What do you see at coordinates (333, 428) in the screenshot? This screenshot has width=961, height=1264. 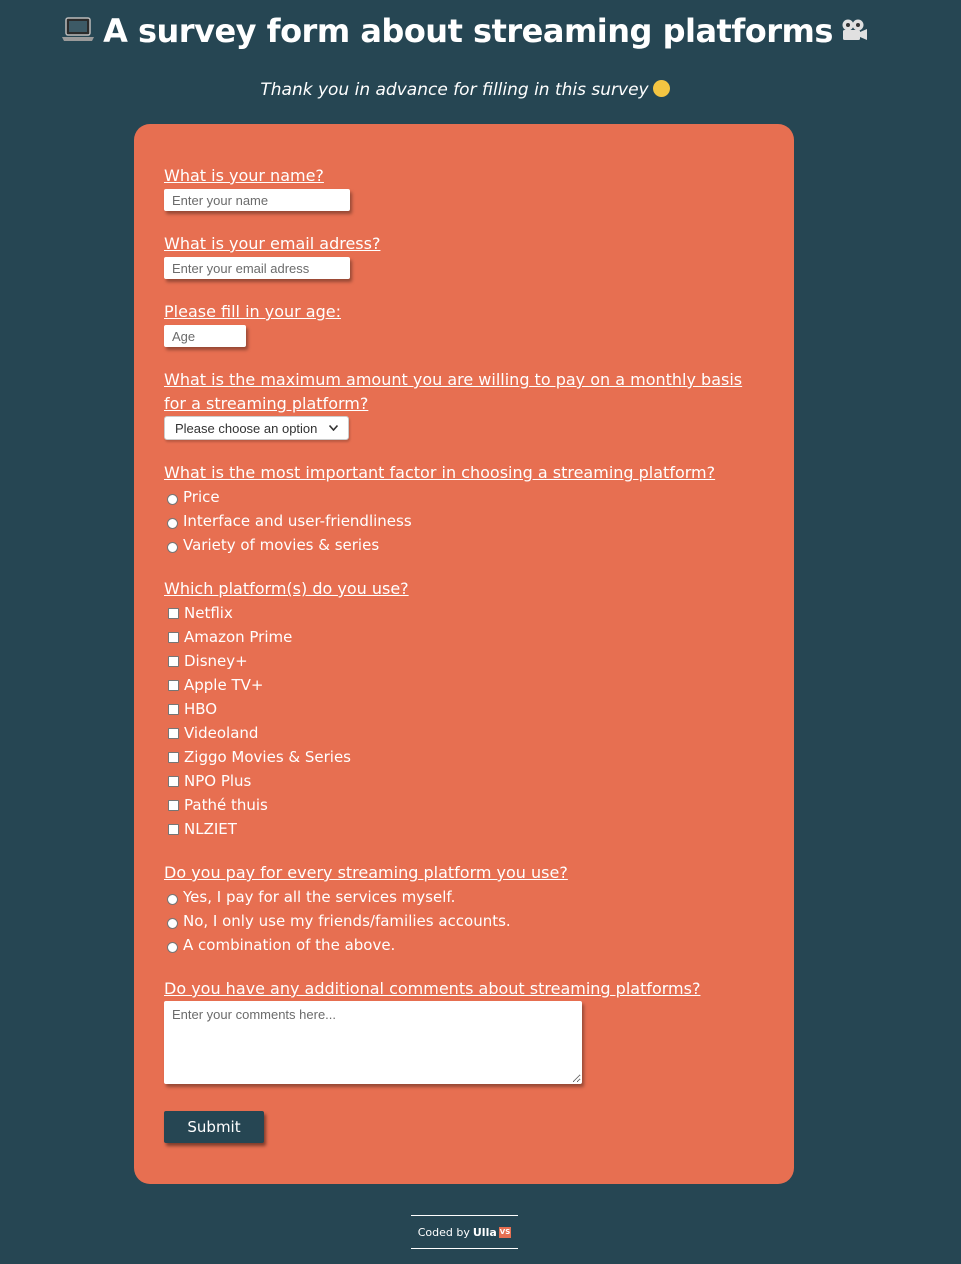 I see `chevron-down-icon` at bounding box center [333, 428].